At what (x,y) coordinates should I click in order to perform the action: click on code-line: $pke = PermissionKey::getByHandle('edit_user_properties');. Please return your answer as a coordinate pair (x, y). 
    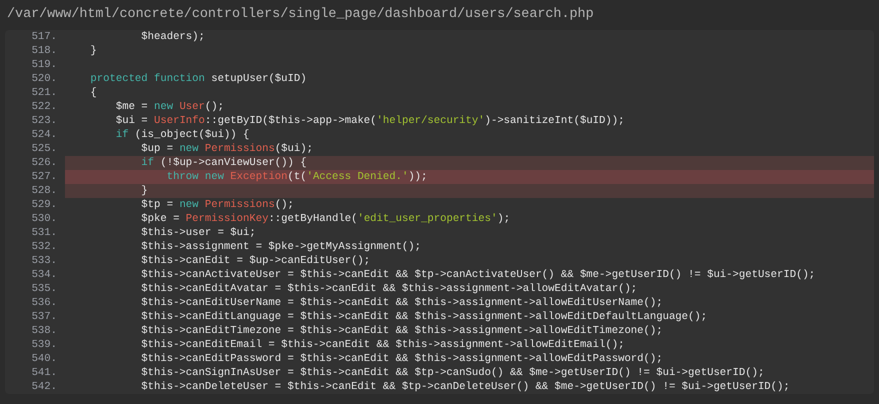
    Looking at the image, I should click on (326, 219).